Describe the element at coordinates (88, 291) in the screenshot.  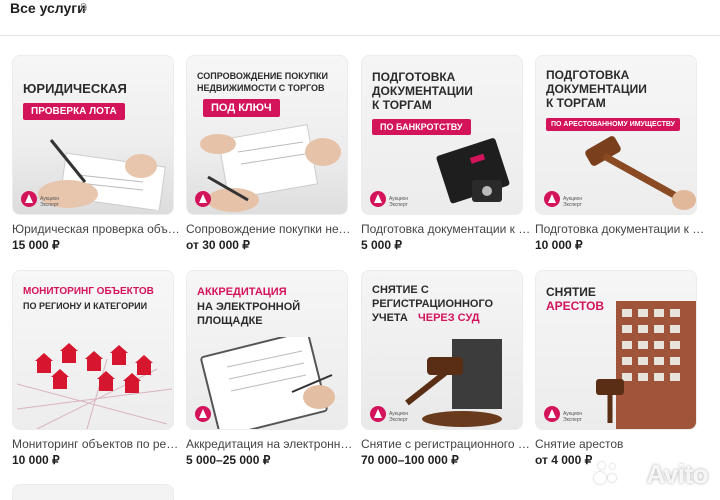
I see `image-heading: МОНИТОРИНГ ОБЪЕКТОВ` at that location.